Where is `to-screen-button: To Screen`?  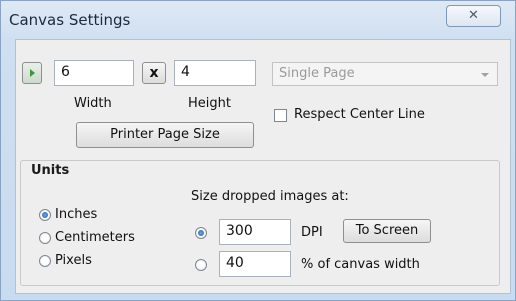 to-screen-button: To Screen is located at coordinates (387, 231).